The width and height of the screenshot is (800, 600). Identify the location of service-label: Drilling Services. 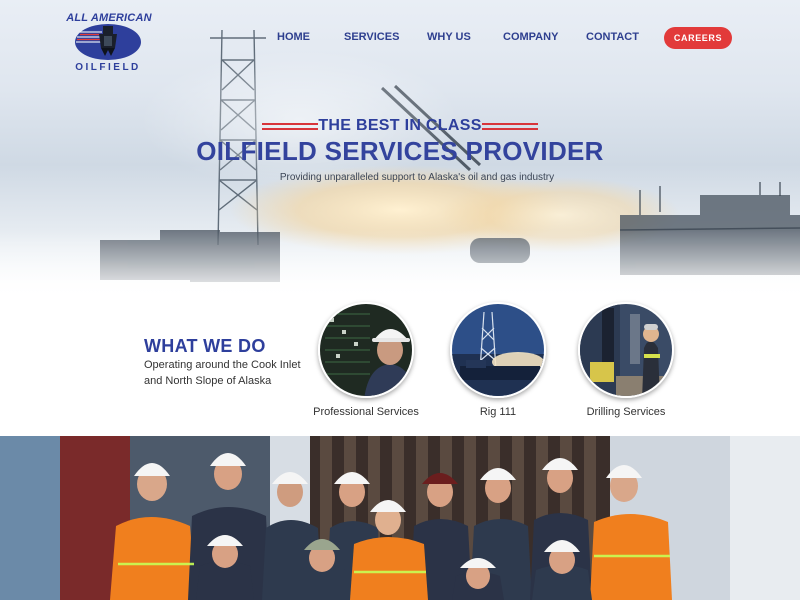
(626, 412).